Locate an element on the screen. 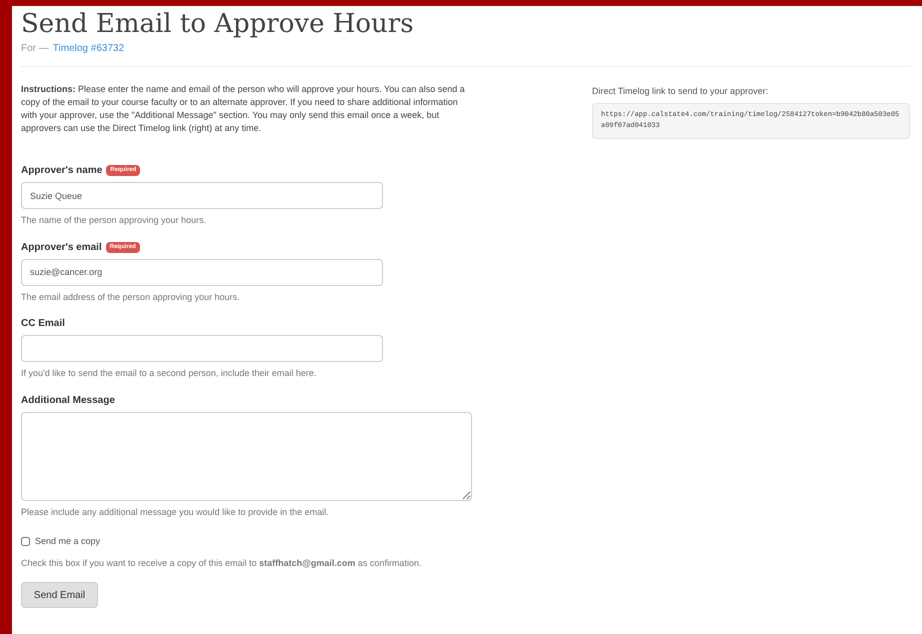 This screenshot has width=922, height=634. field-label: Approver's email is located at coordinates (61, 247).